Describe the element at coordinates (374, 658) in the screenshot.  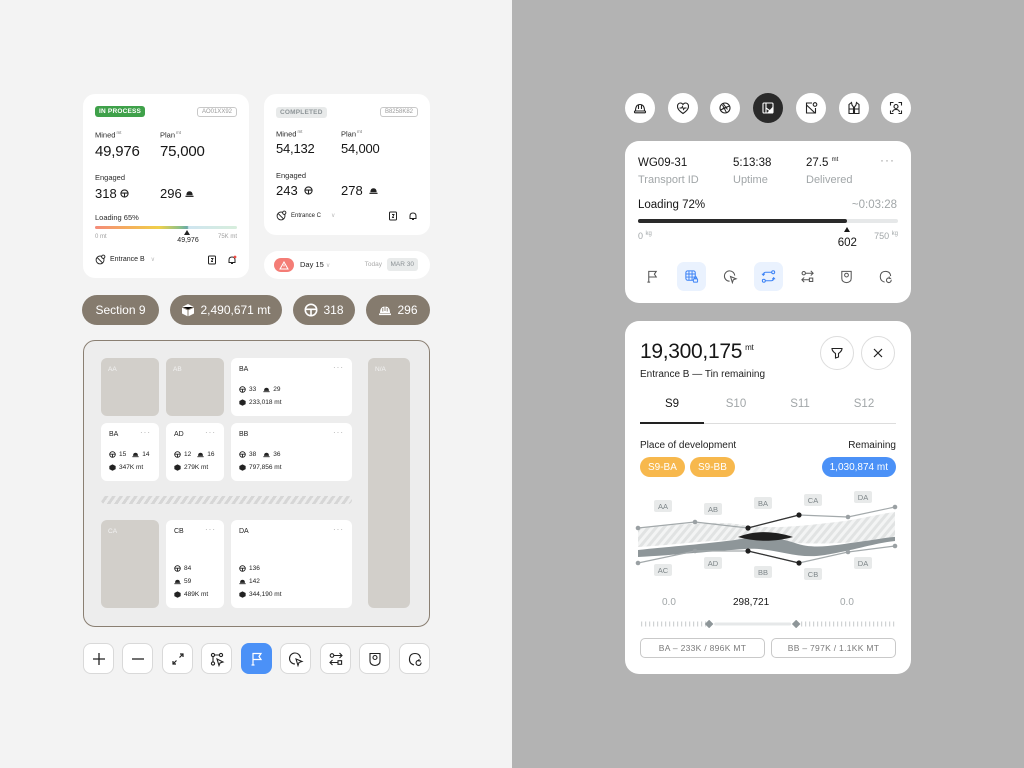
I see `tag-button` at that location.